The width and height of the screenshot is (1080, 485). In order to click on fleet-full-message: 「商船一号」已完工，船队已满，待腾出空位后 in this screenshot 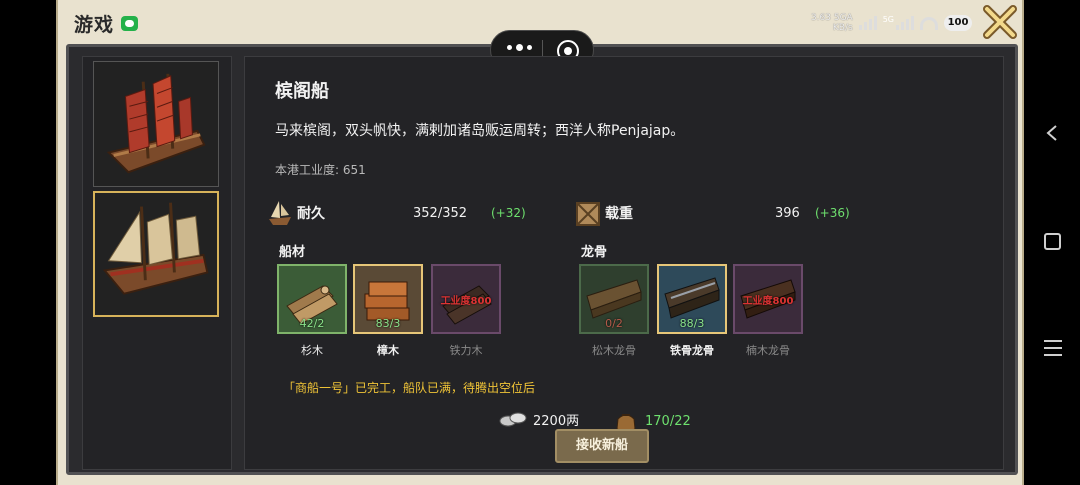, I will do `click(409, 388)`.